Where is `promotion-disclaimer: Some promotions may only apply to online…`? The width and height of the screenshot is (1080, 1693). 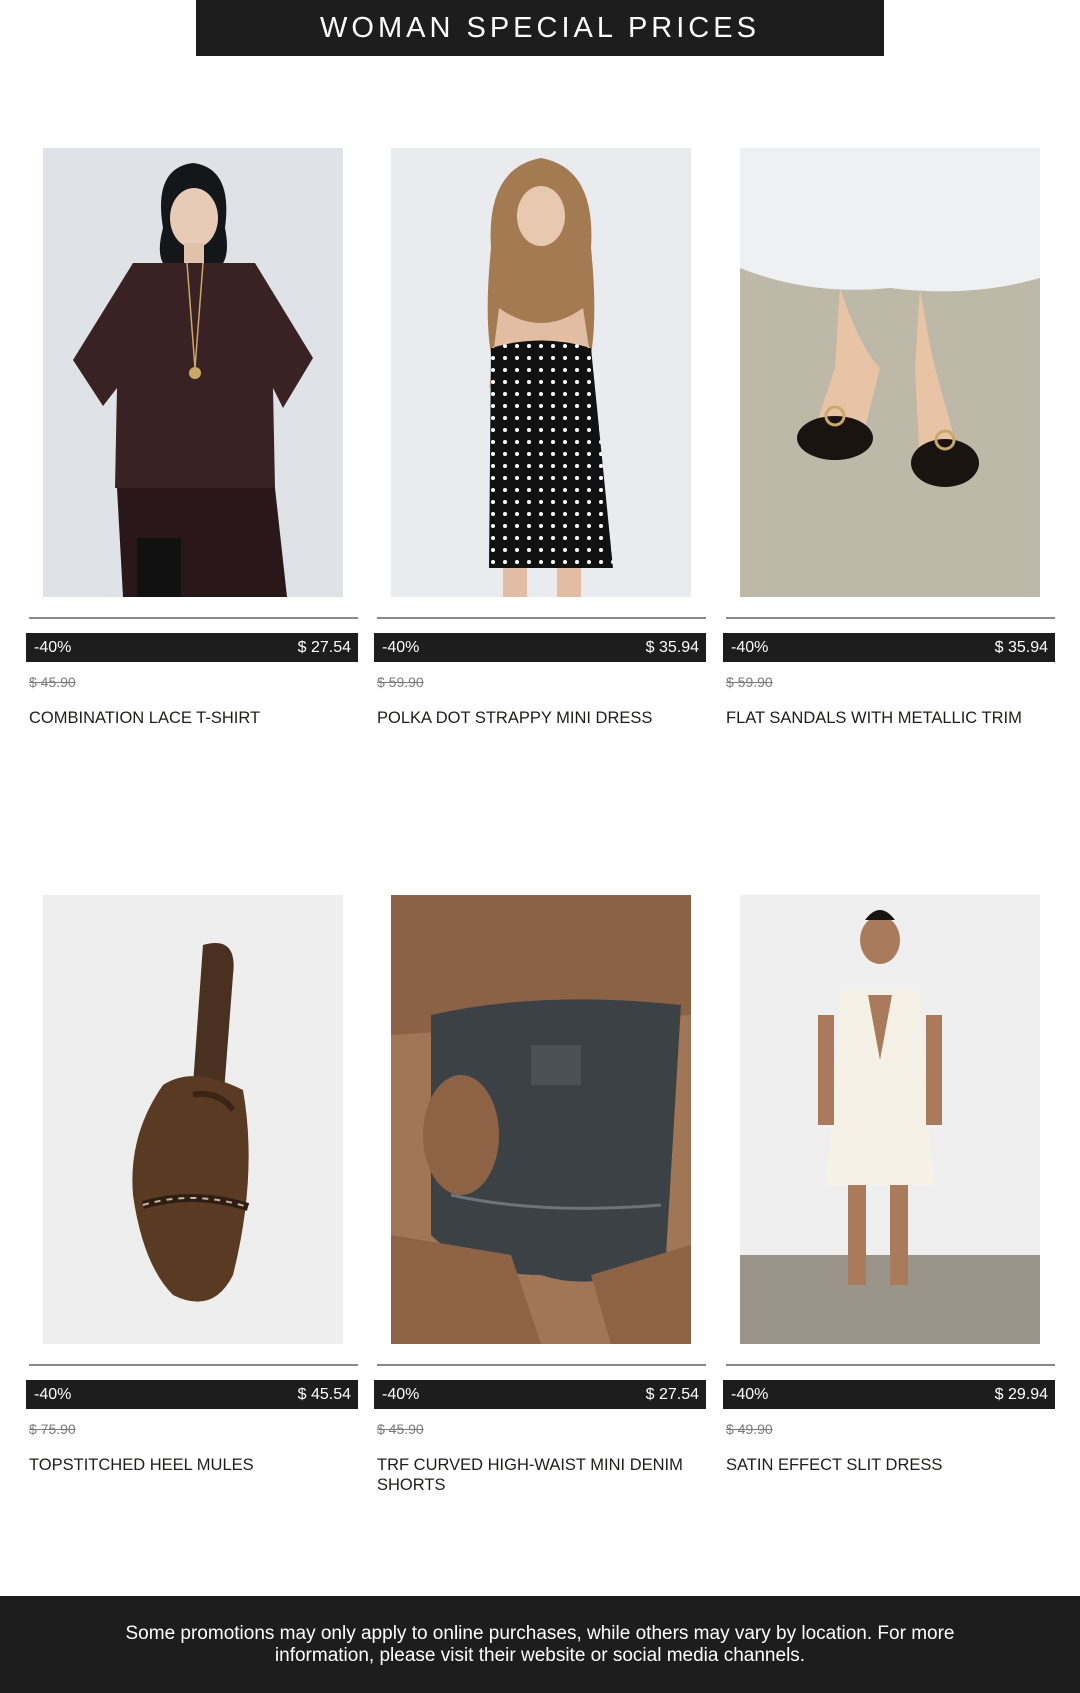 promotion-disclaimer: Some promotions may only apply to online… is located at coordinates (540, 1644).